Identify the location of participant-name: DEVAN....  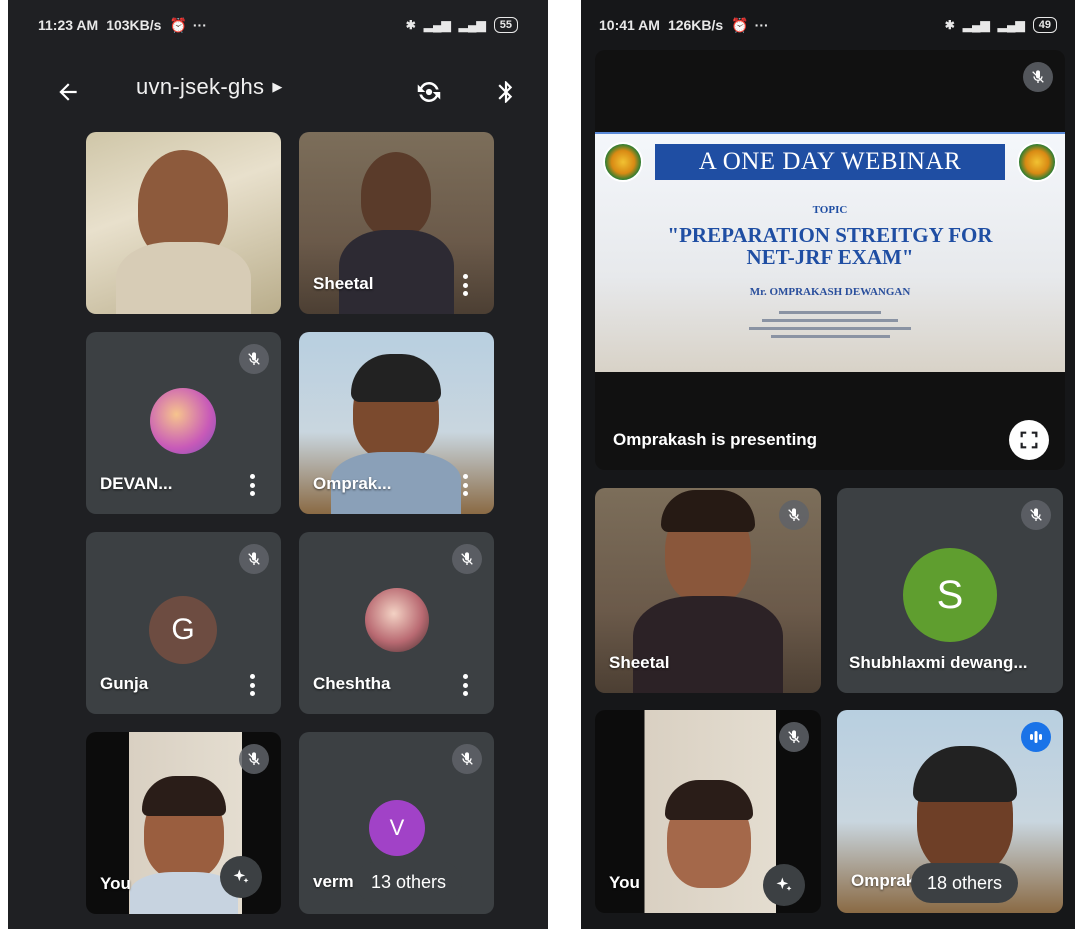
(136, 483).